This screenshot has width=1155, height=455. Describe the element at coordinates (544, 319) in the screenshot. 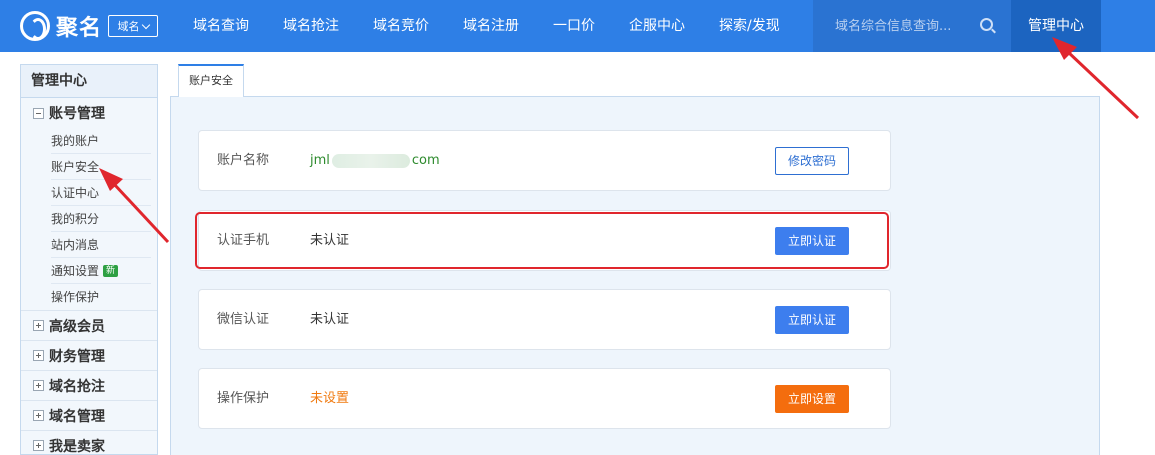

I see `wechat-verification-card: 微信认证 未认证 立即认证` at that location.